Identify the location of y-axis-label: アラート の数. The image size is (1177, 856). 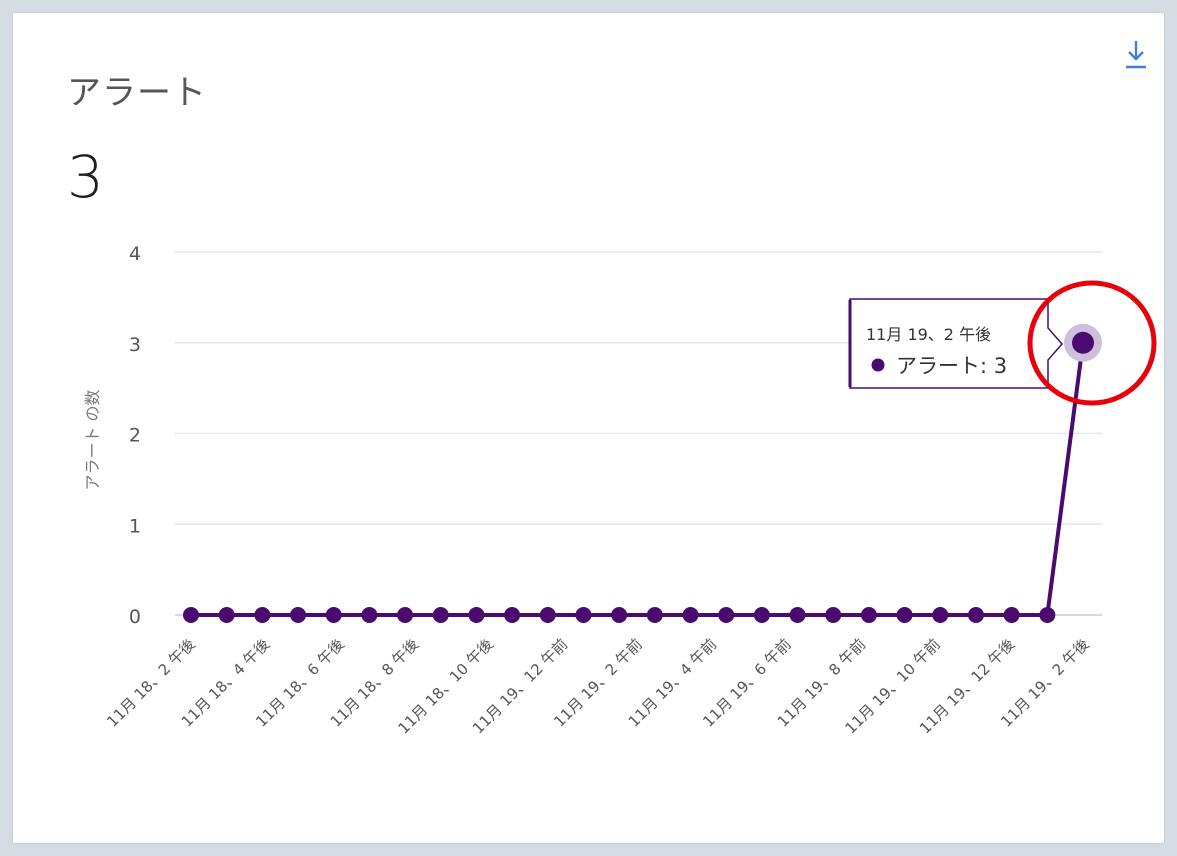
(92, 439).